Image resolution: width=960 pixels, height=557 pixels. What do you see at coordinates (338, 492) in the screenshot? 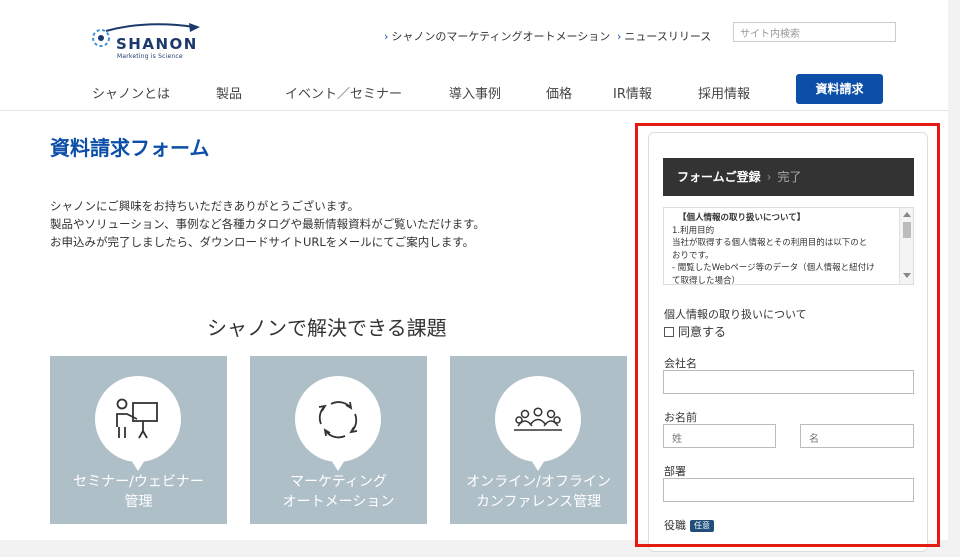
I see `card-label: マーケティング オートメーション` at bounding box center [338, 492].